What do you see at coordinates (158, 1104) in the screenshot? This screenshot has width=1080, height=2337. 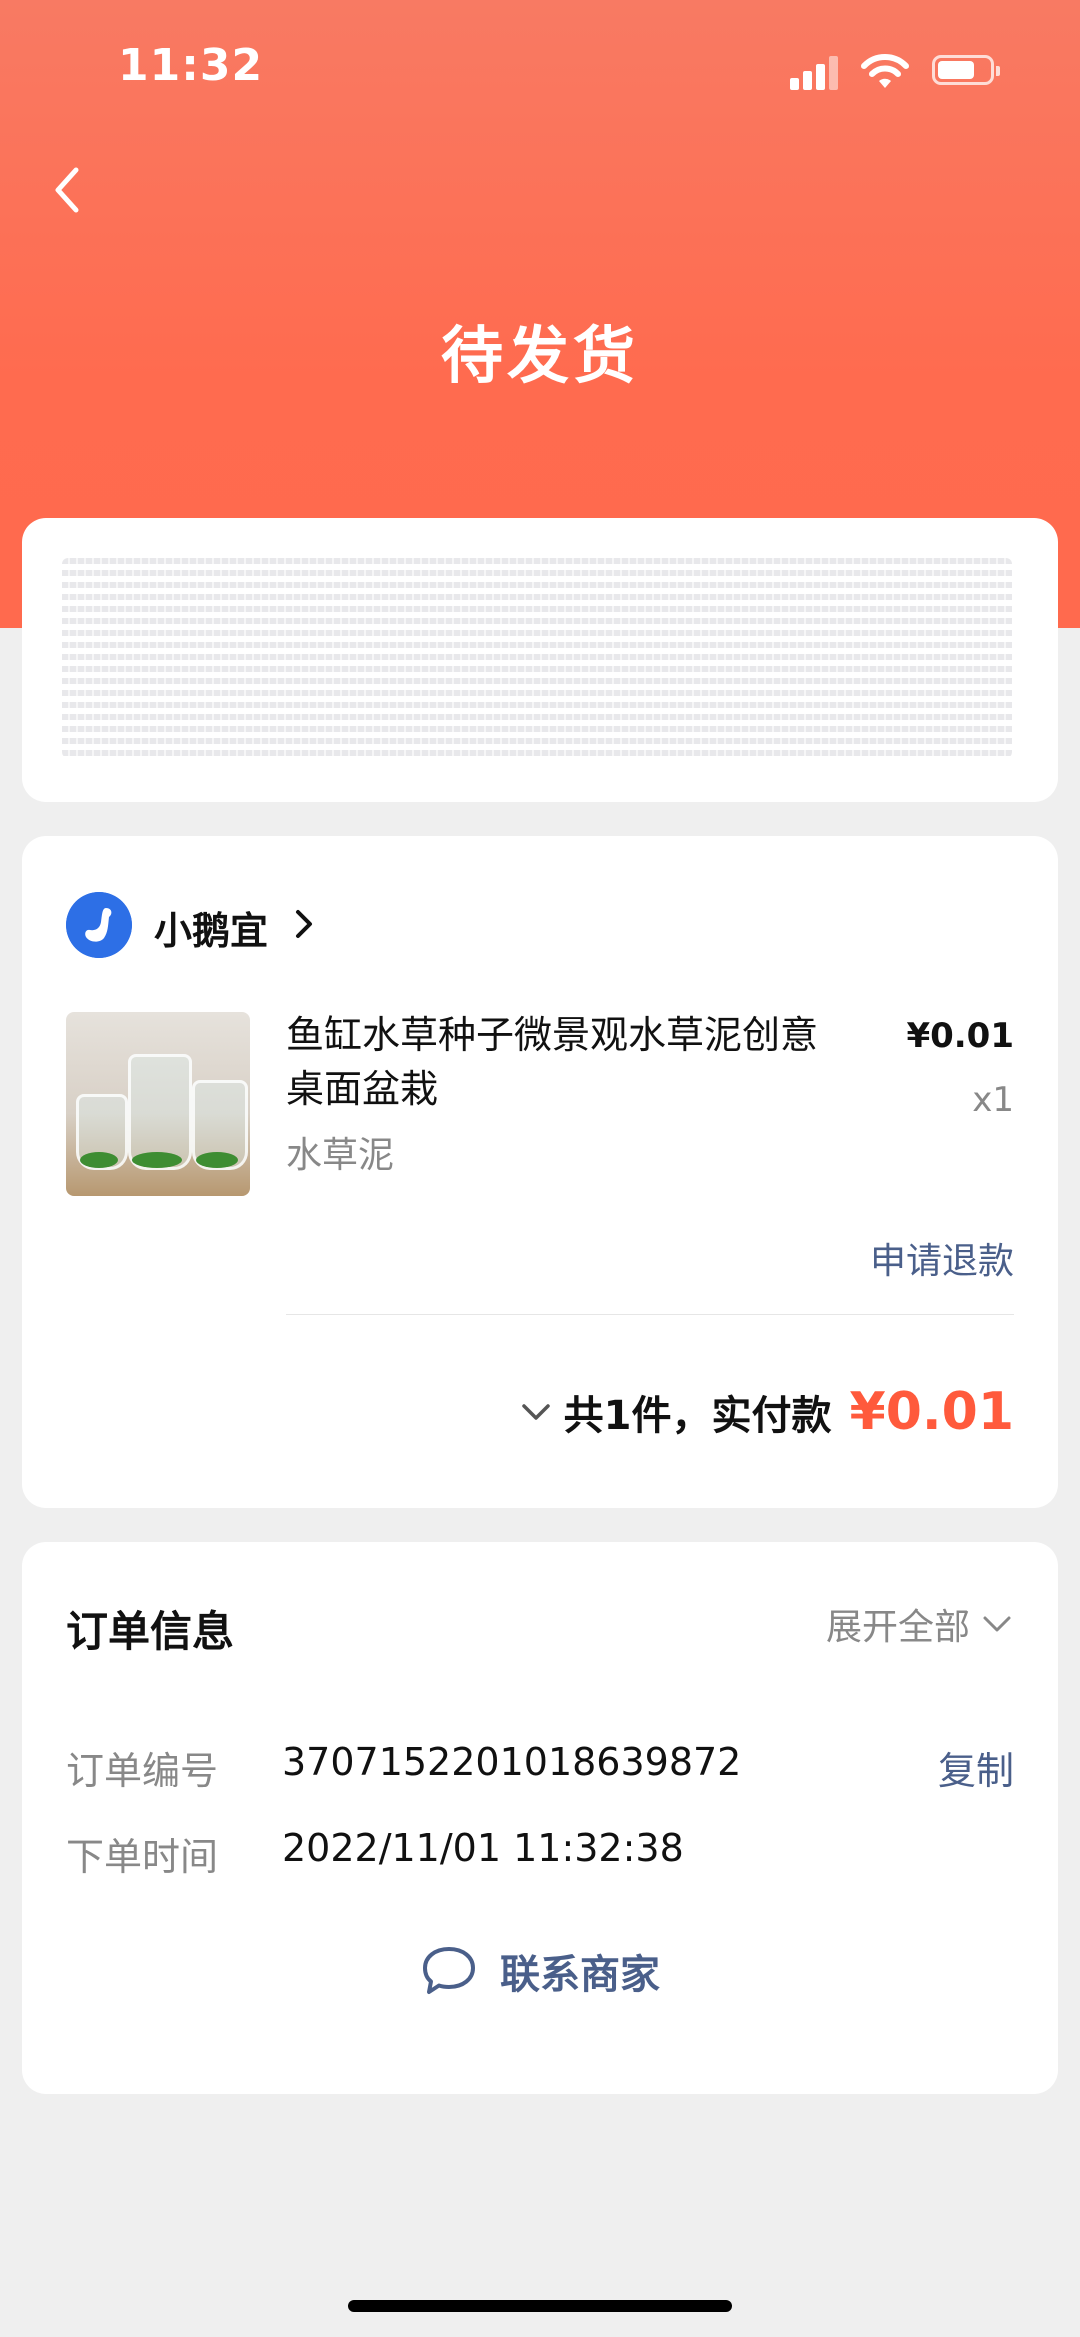 I see `product-image` at bounding box center [158, 1104].